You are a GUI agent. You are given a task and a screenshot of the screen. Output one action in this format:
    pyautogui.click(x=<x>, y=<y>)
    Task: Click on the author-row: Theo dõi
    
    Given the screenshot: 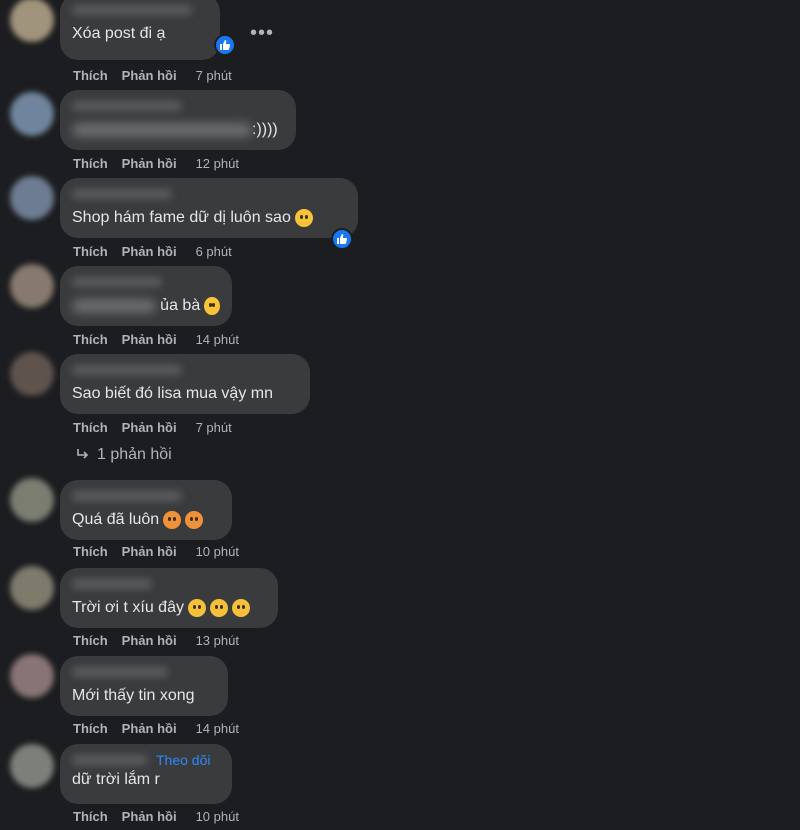 What is the action you would take?
    pyautogui.click(x=146, y=760)
    